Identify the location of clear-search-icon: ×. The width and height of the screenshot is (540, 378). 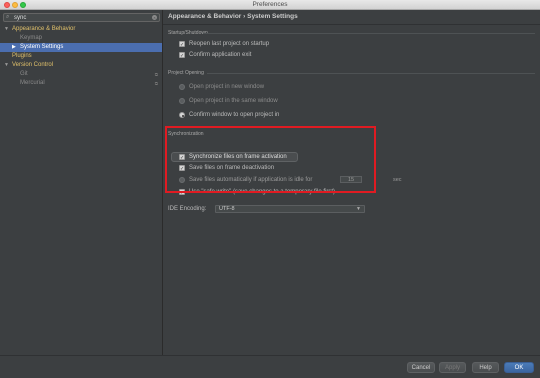
(154, 17).